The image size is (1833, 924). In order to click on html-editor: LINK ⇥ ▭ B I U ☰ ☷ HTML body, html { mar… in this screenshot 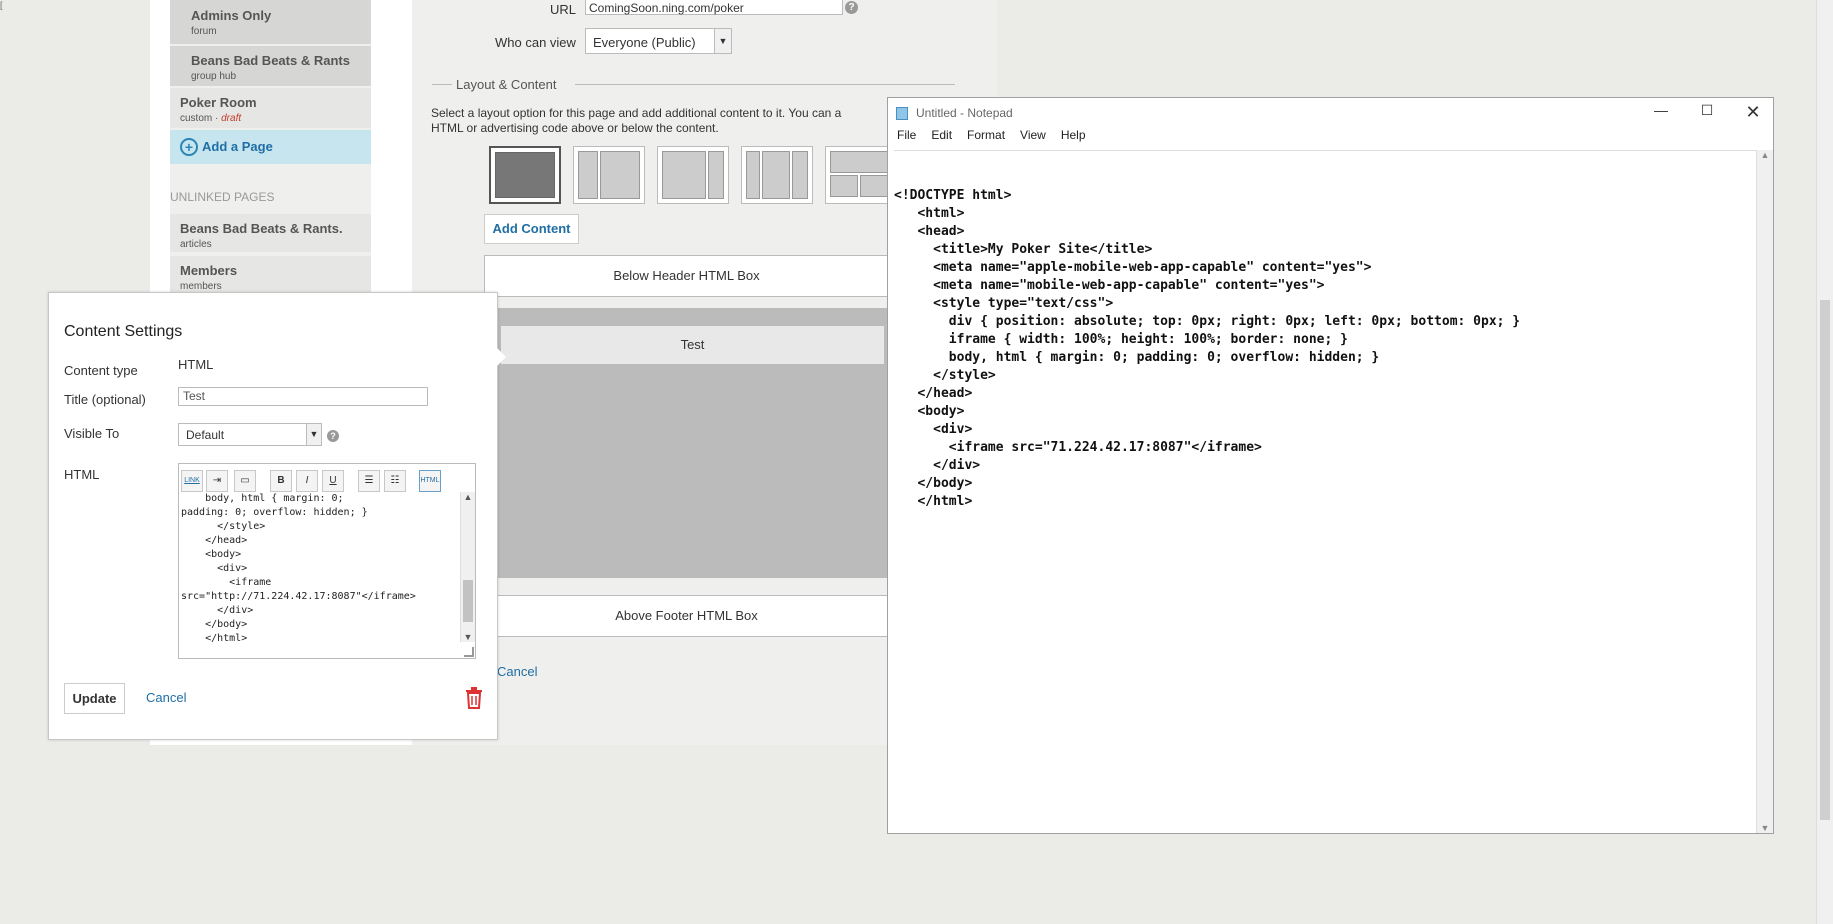, I will do `click(327, 561)`.